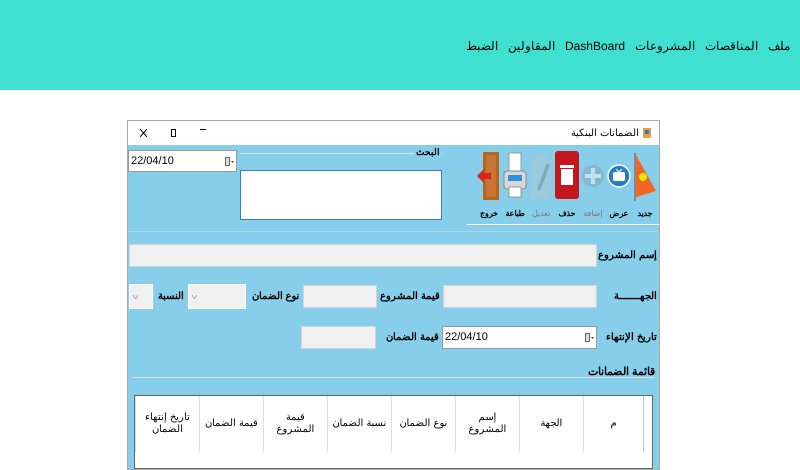 The image size is (800, 470). Describe the element at coordinates (515, 184) in the screenshot. I see `toolbar-button: طباعة` at that location.